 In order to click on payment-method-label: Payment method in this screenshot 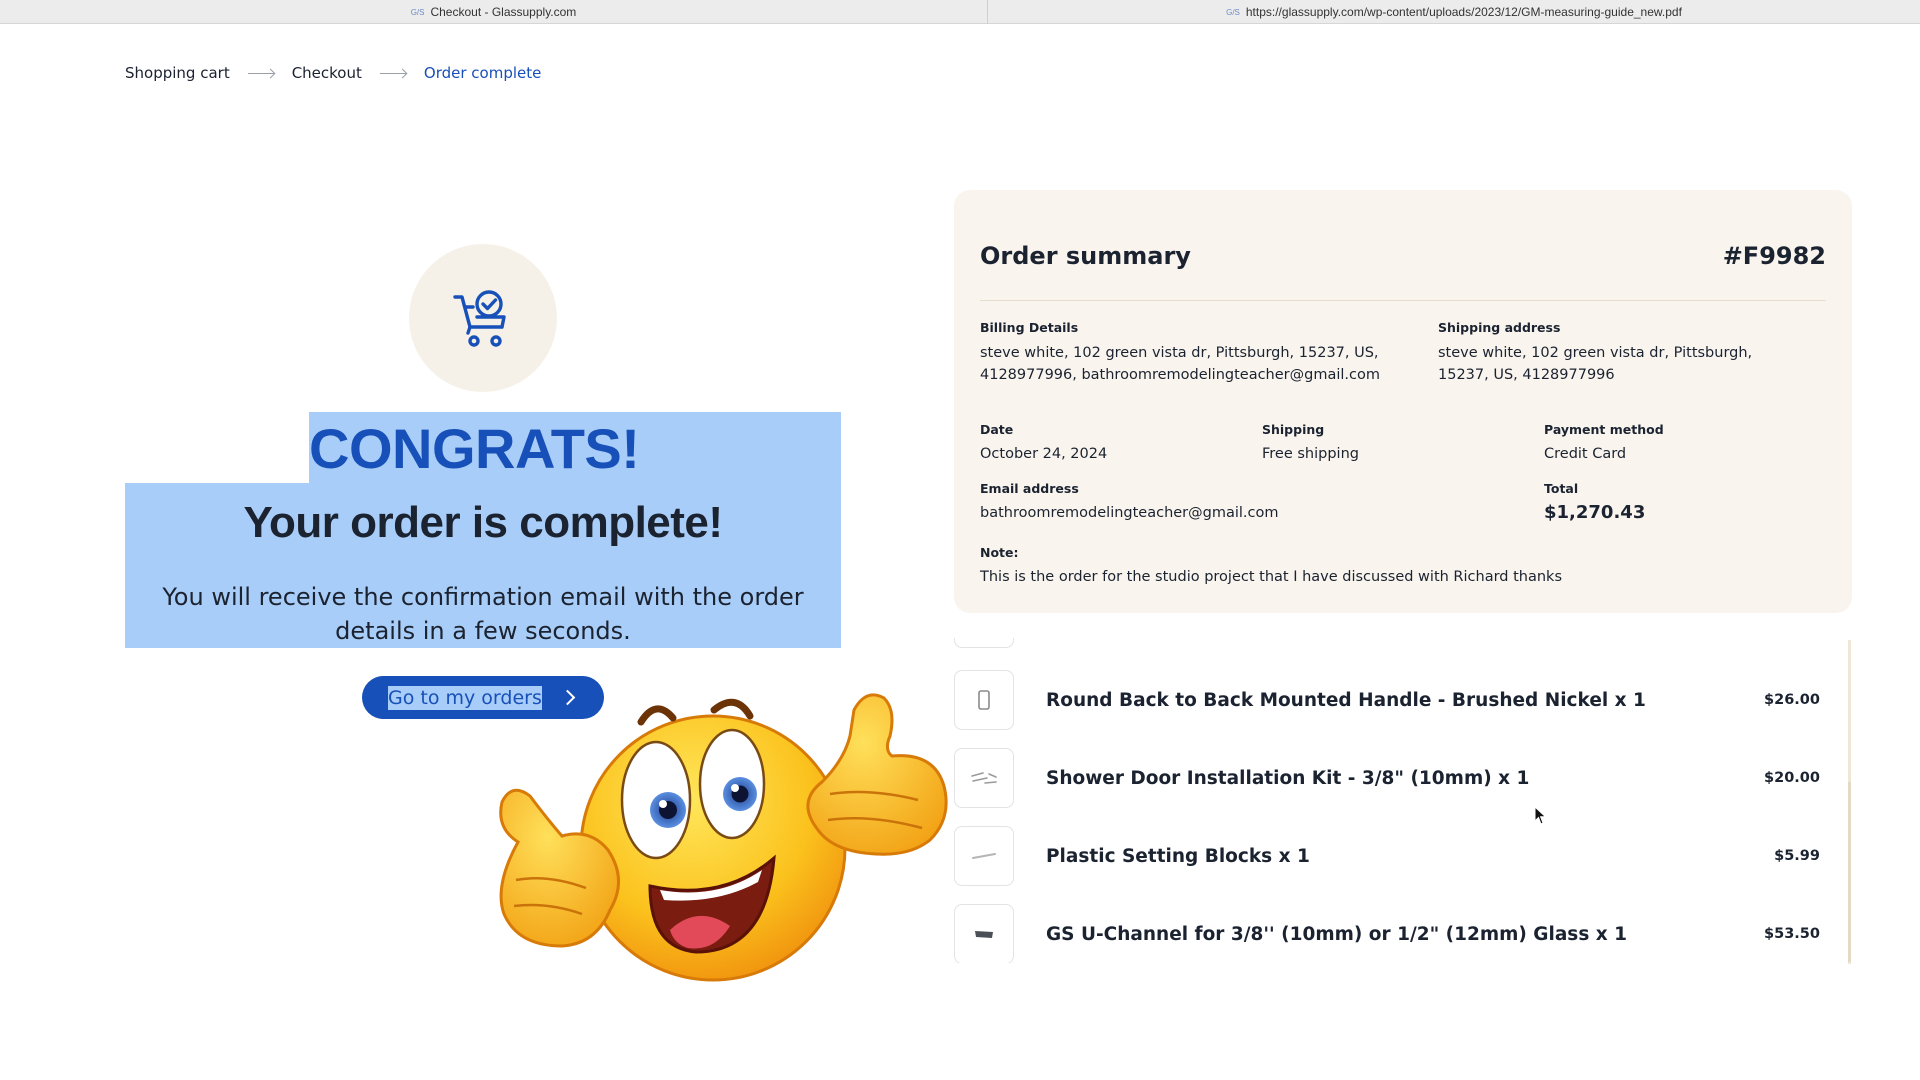, I will do `click(1604, 429)`.